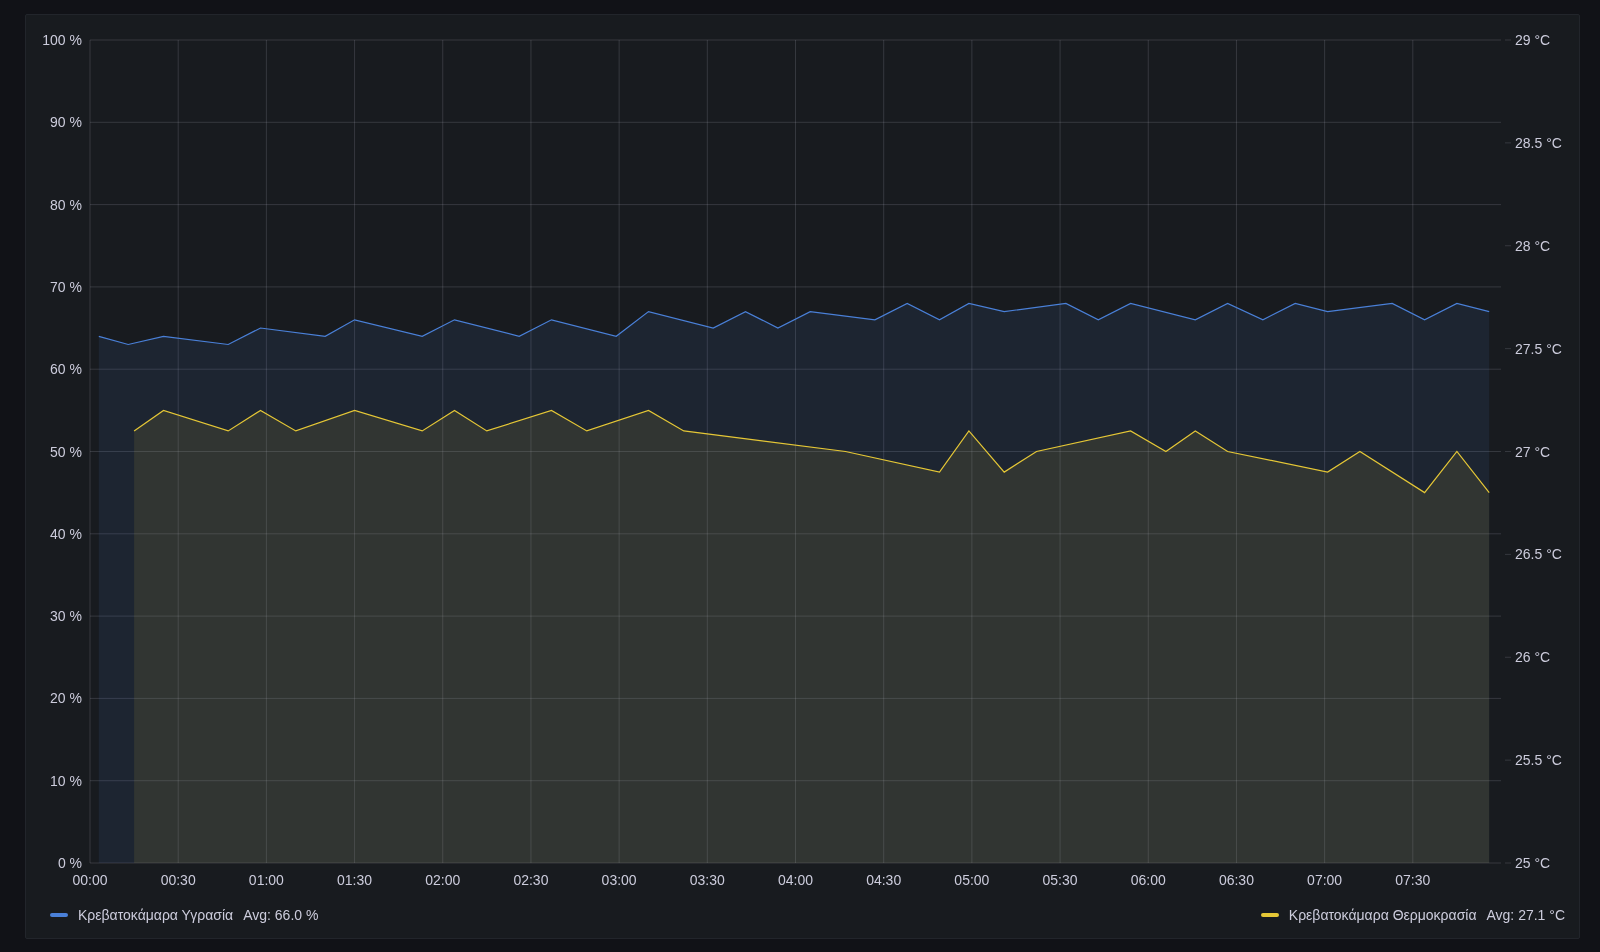  What do you see at coordinates (1533, 863) in the screenshot?
I see `y-axis-label: 25 °C` at bounding box center [1533, 863].